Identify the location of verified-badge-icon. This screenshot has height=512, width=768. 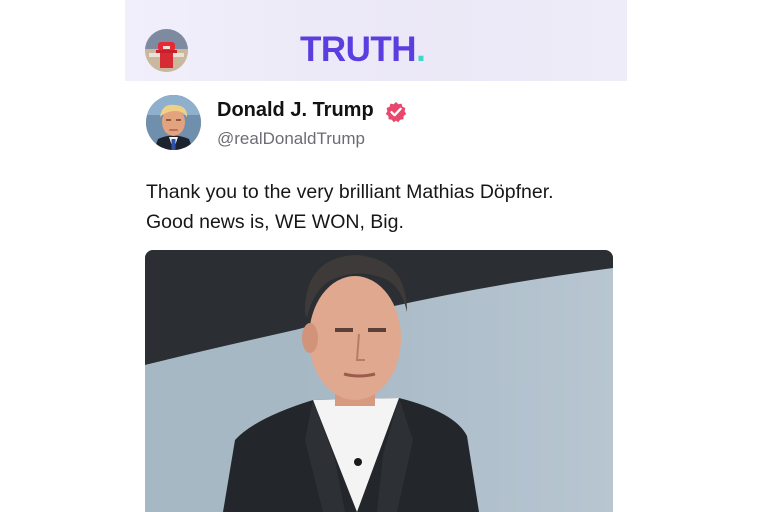
(396, 112).